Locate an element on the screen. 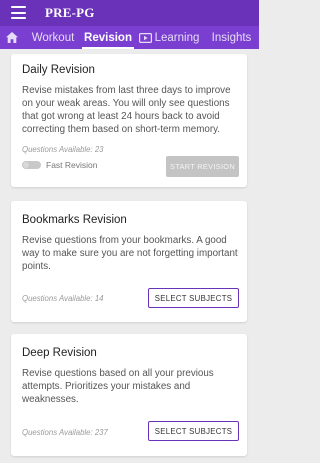 Image resolution: width=320 pixels, height=463 pixels. tab-bar: Workout Revision Learning Insights is located at coordinates (129, 37).